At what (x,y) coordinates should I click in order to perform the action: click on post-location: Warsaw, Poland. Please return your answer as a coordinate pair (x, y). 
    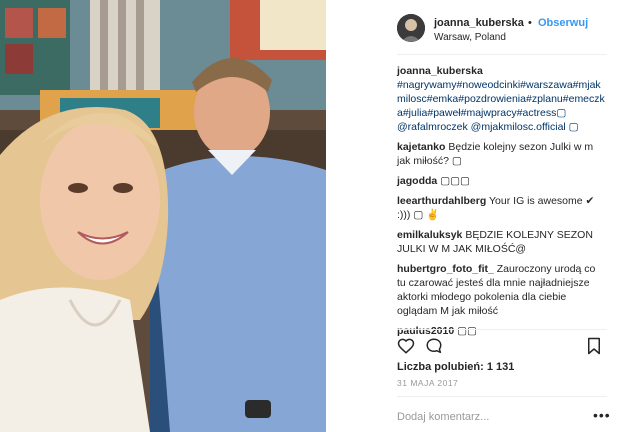
    Looking at the image, I should click on (470, 37).